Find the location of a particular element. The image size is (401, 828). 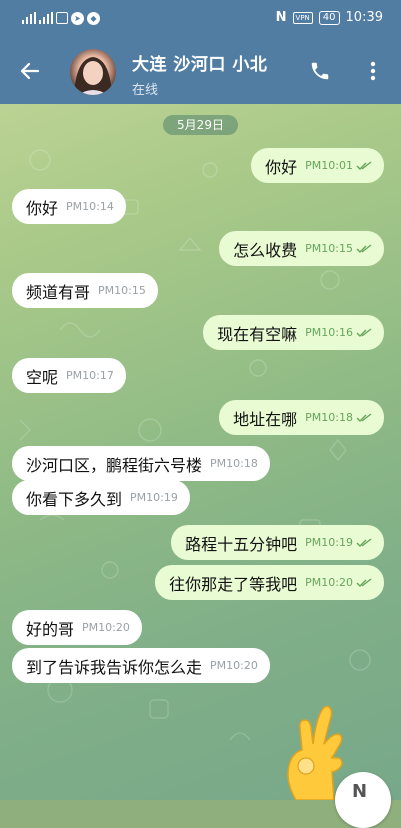

avatar is located at coordinates (93, 72).